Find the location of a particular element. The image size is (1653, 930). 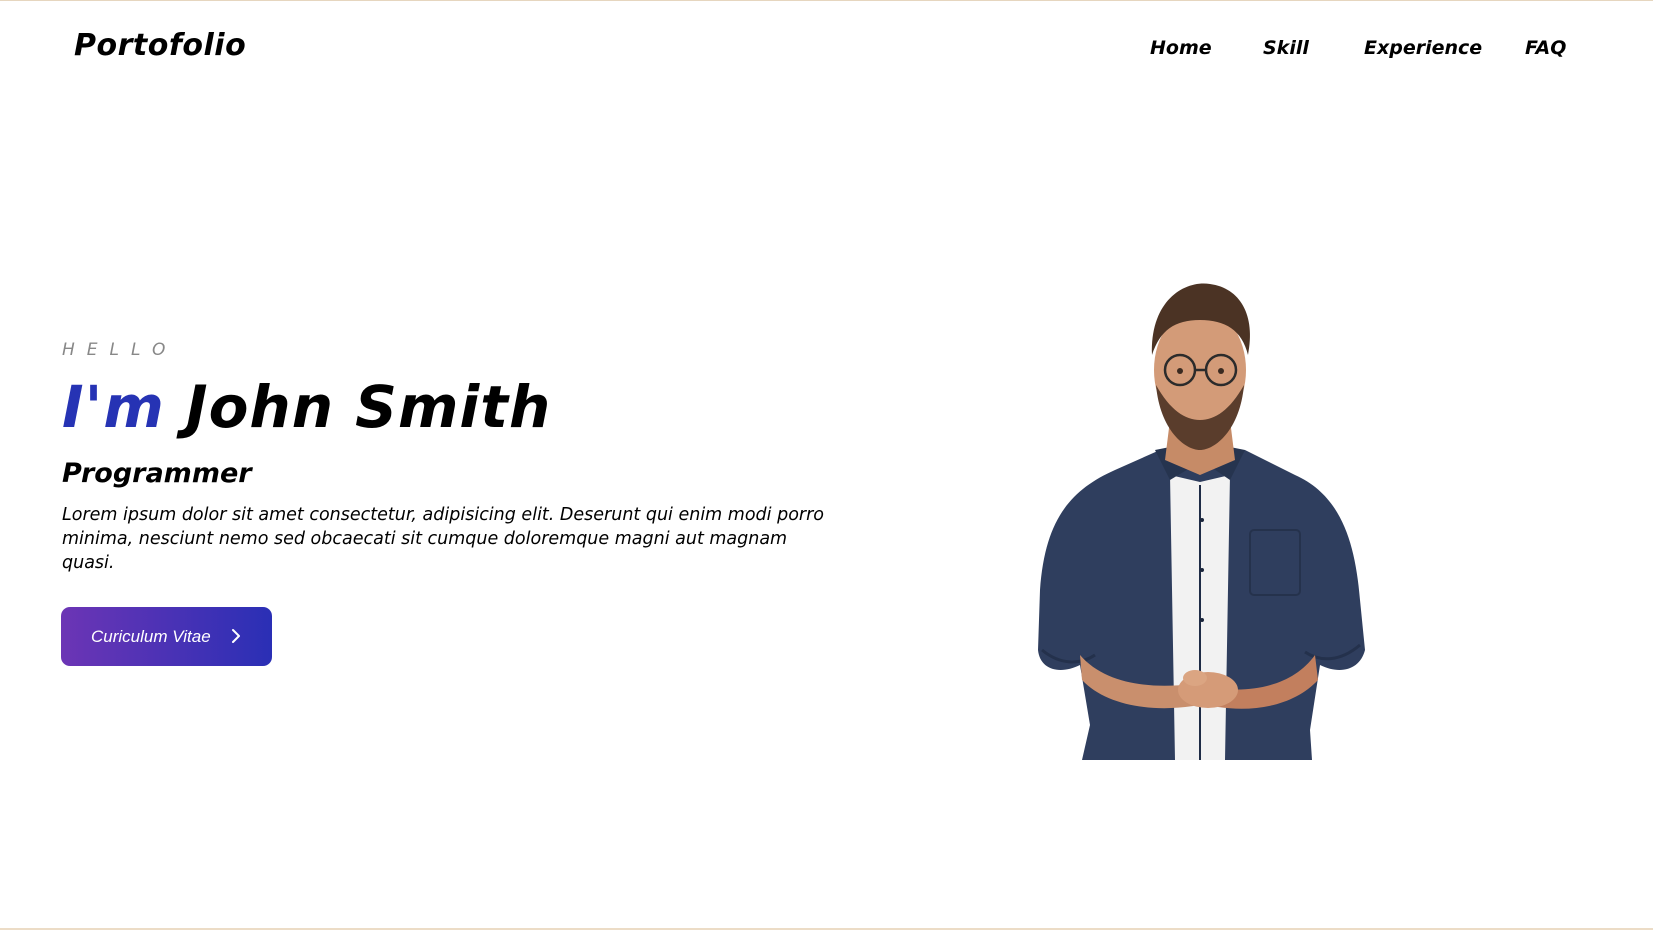

site-logo: Portofolio is located at coordinates (160, 45).